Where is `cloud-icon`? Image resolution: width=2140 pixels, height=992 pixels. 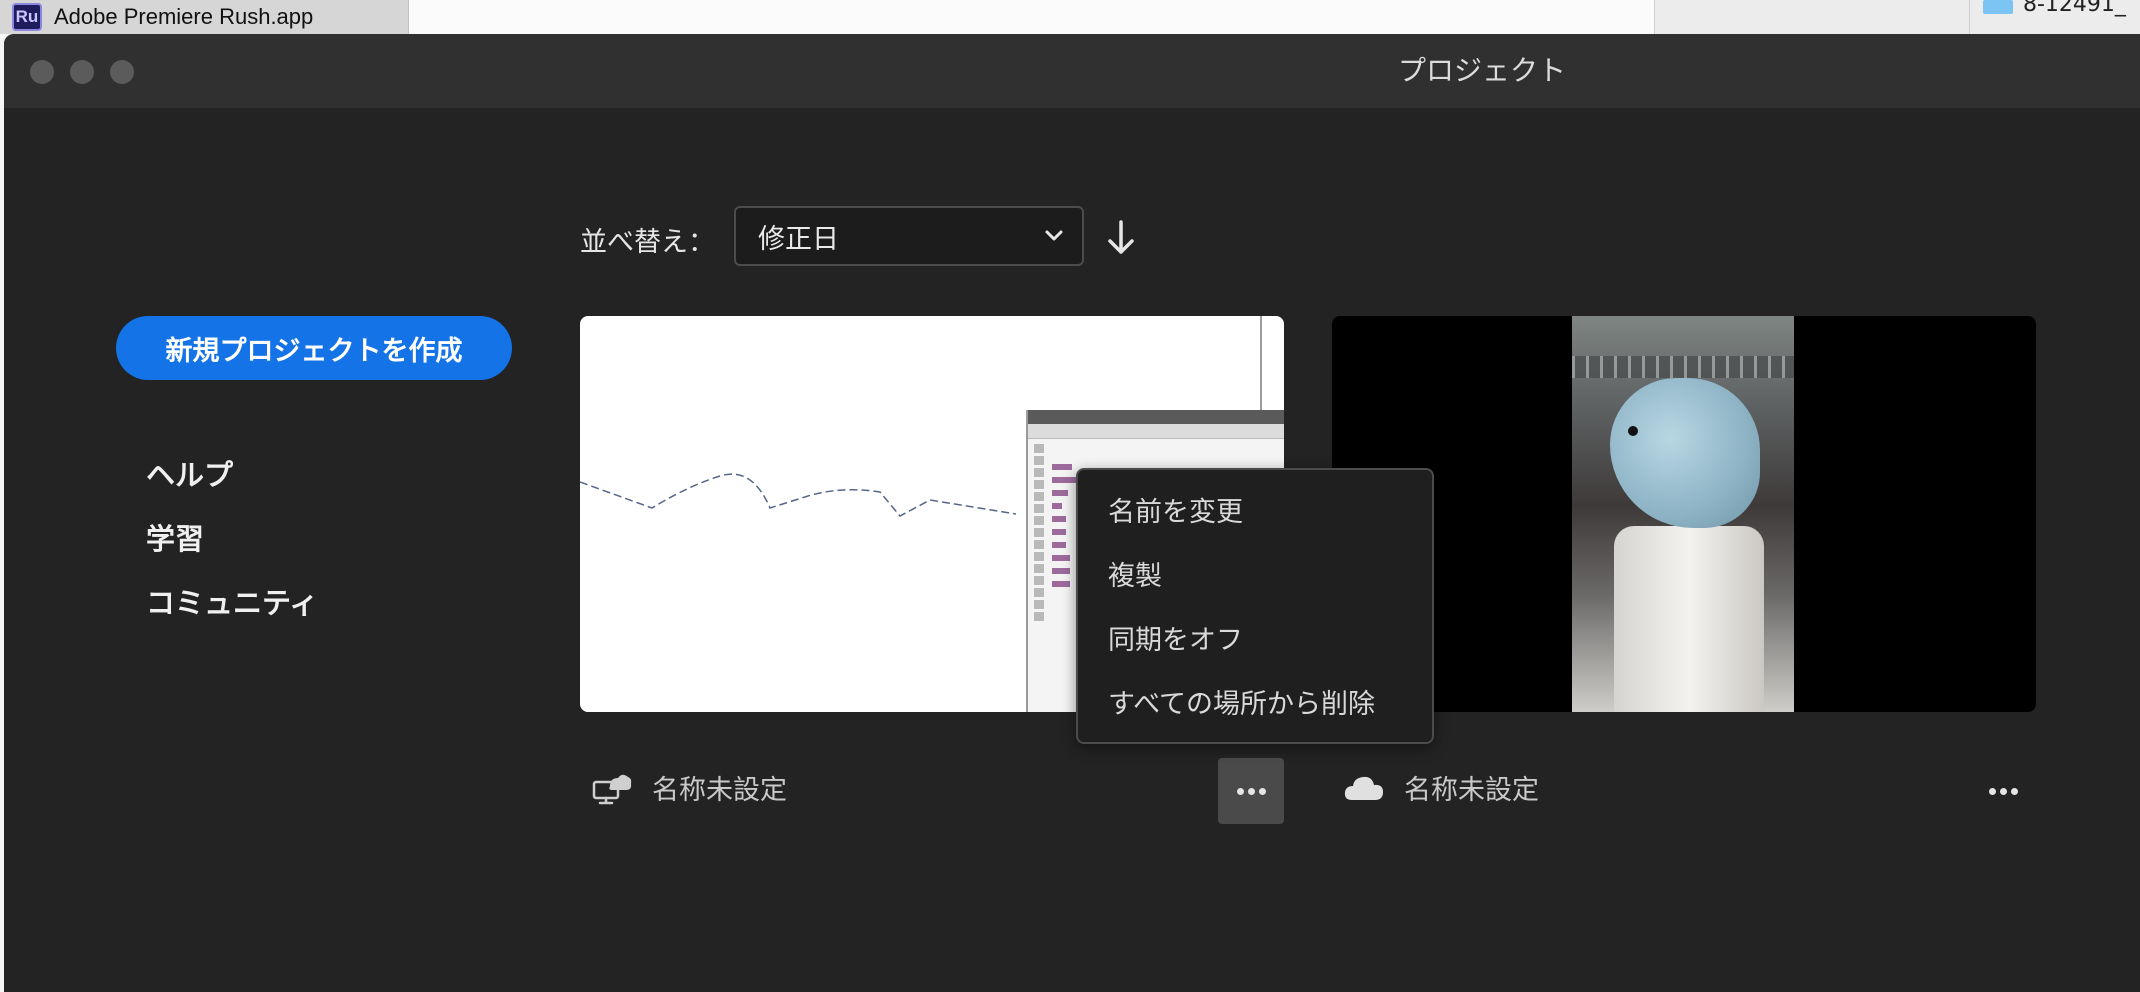
cloud-icon is located at coordinates (1363, 788).